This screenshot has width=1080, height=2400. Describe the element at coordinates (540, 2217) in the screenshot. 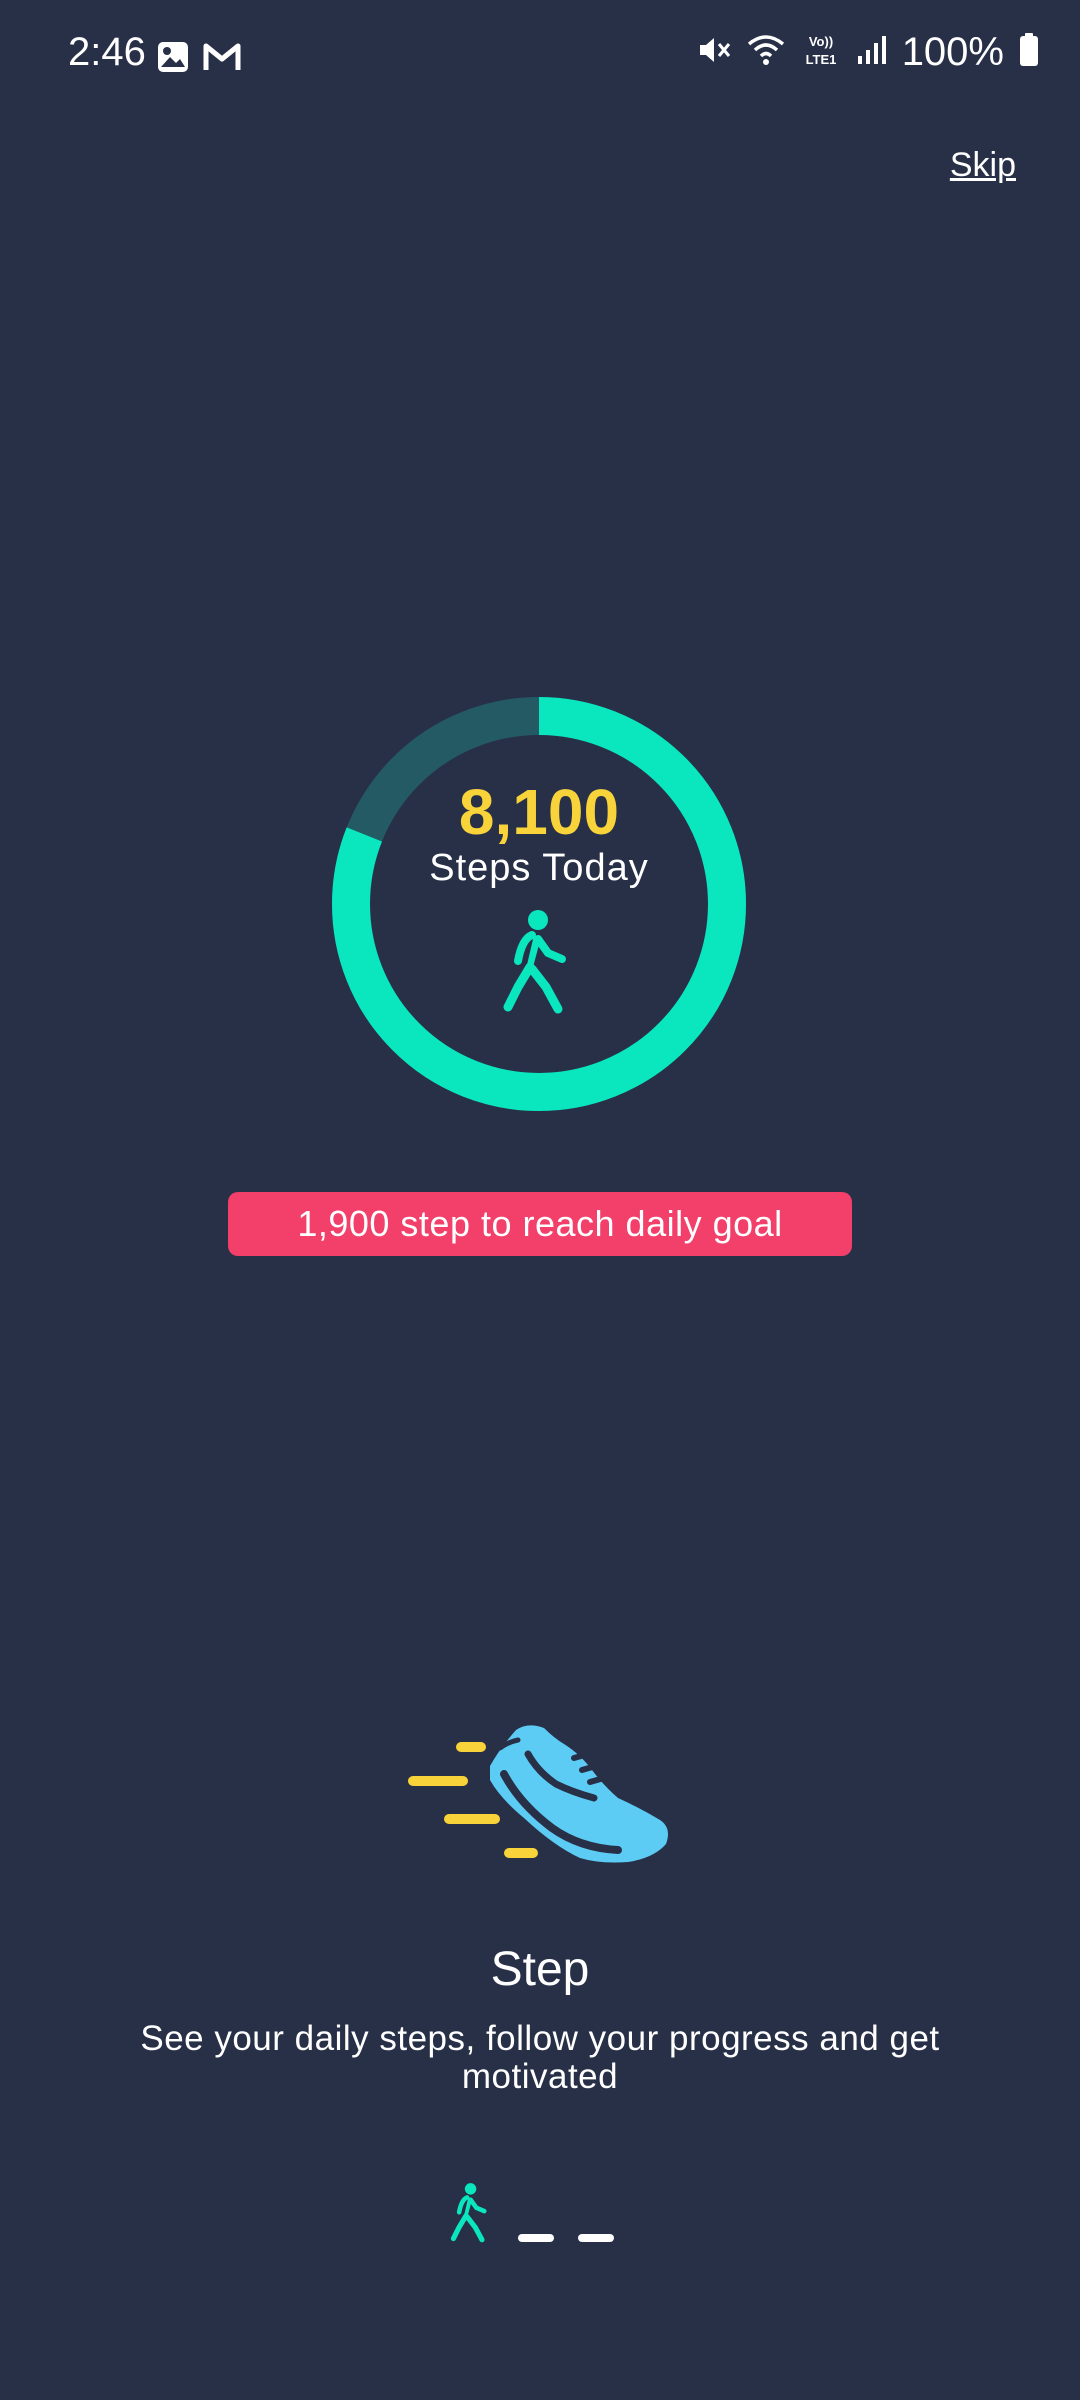

I see `page-indicator` at that location.